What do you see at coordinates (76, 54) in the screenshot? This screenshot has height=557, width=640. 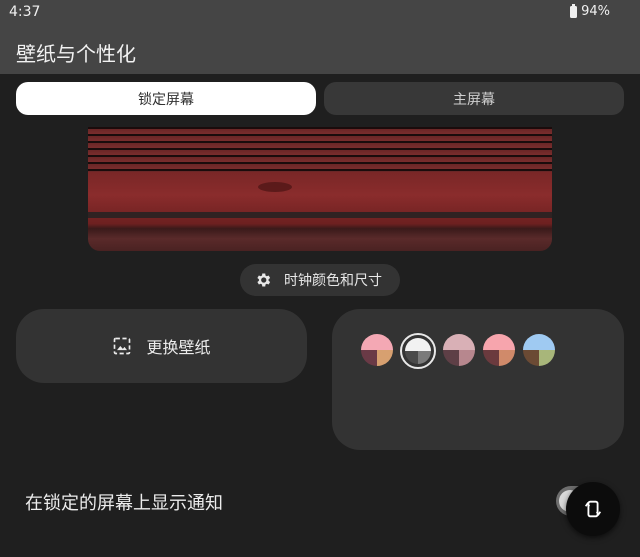 I see `page-title: 壁纸与个性化` at bounding box center [76, 54].